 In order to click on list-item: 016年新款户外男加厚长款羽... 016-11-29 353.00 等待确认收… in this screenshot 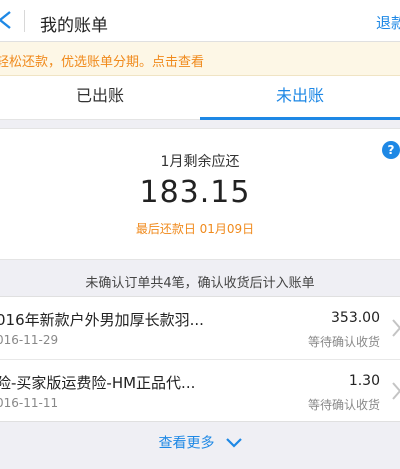, I will do `click(200, 328)`.